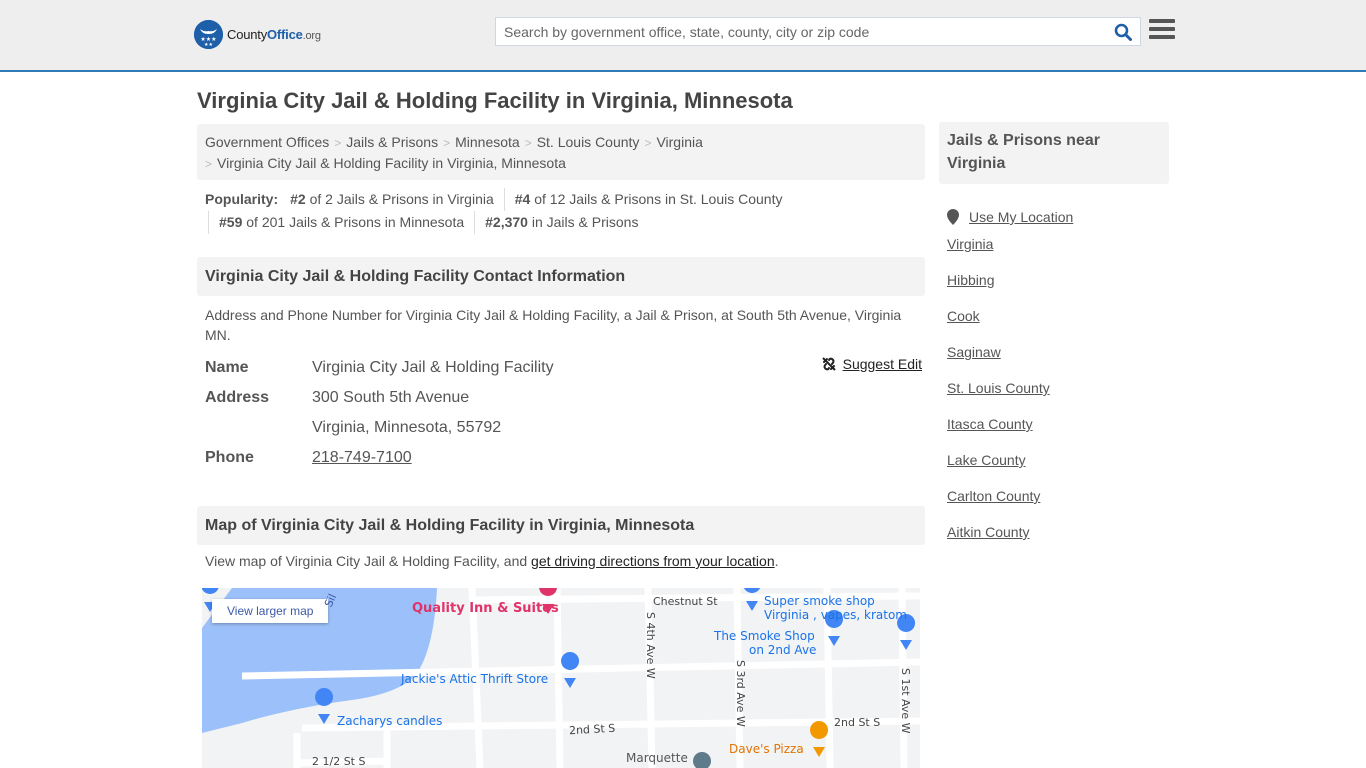 The width and height of the screenshot is (1366, 768). I want to click on breadcrumb-link: Minnesota, so click(487, 142).